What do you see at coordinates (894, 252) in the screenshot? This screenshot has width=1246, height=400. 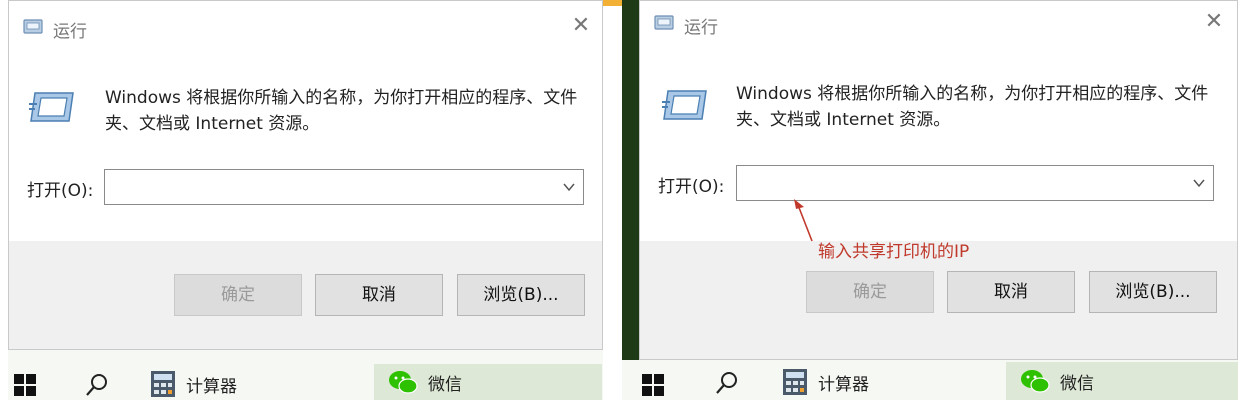 I see `annotation-label: 输入共享打印机的IP` at bounding box center [894, 252].